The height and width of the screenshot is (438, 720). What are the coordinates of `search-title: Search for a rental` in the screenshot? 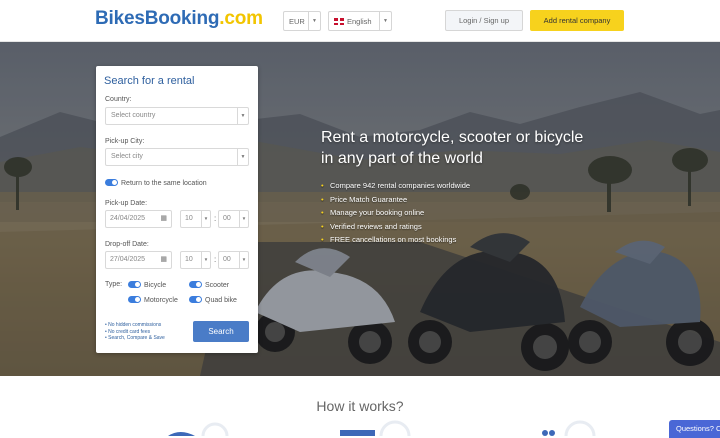 It's located at (149, 81).